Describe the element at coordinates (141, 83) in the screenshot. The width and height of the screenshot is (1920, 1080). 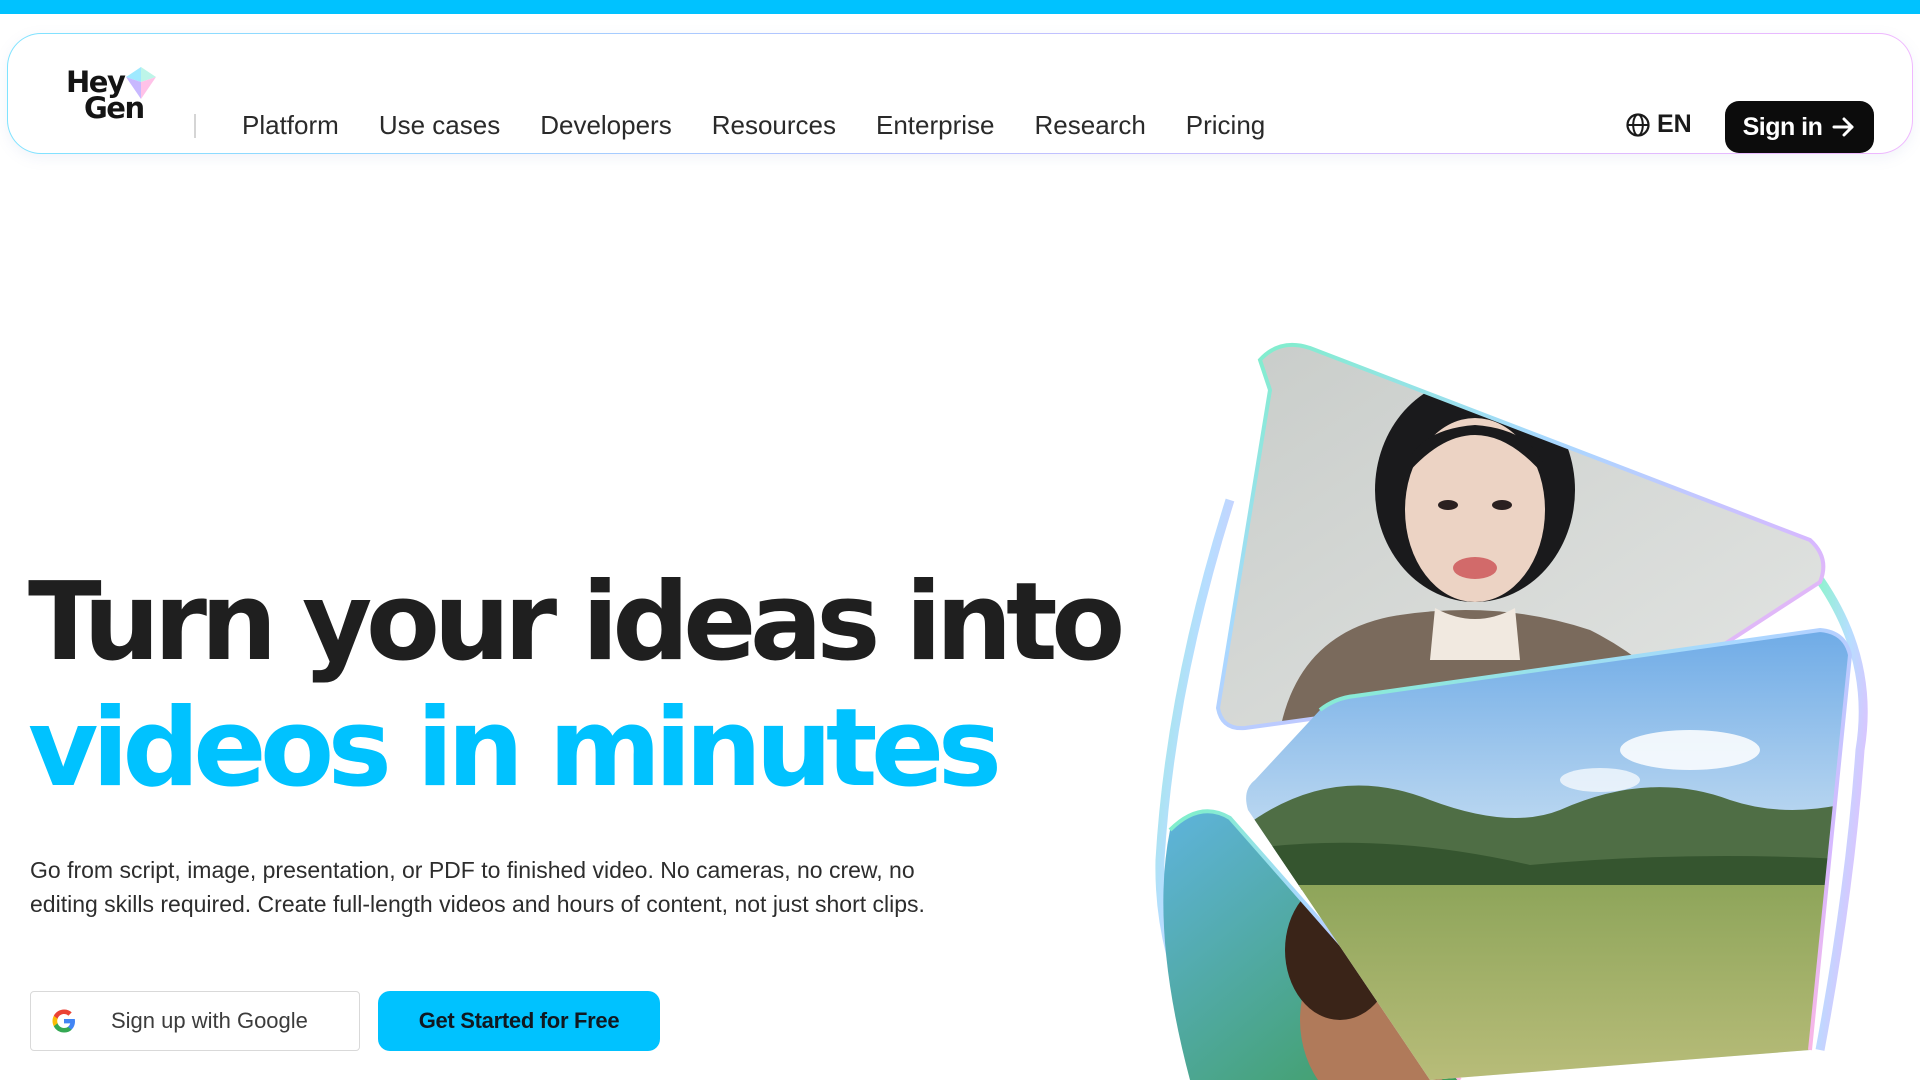
I see `logo-mark-icon` at that location.